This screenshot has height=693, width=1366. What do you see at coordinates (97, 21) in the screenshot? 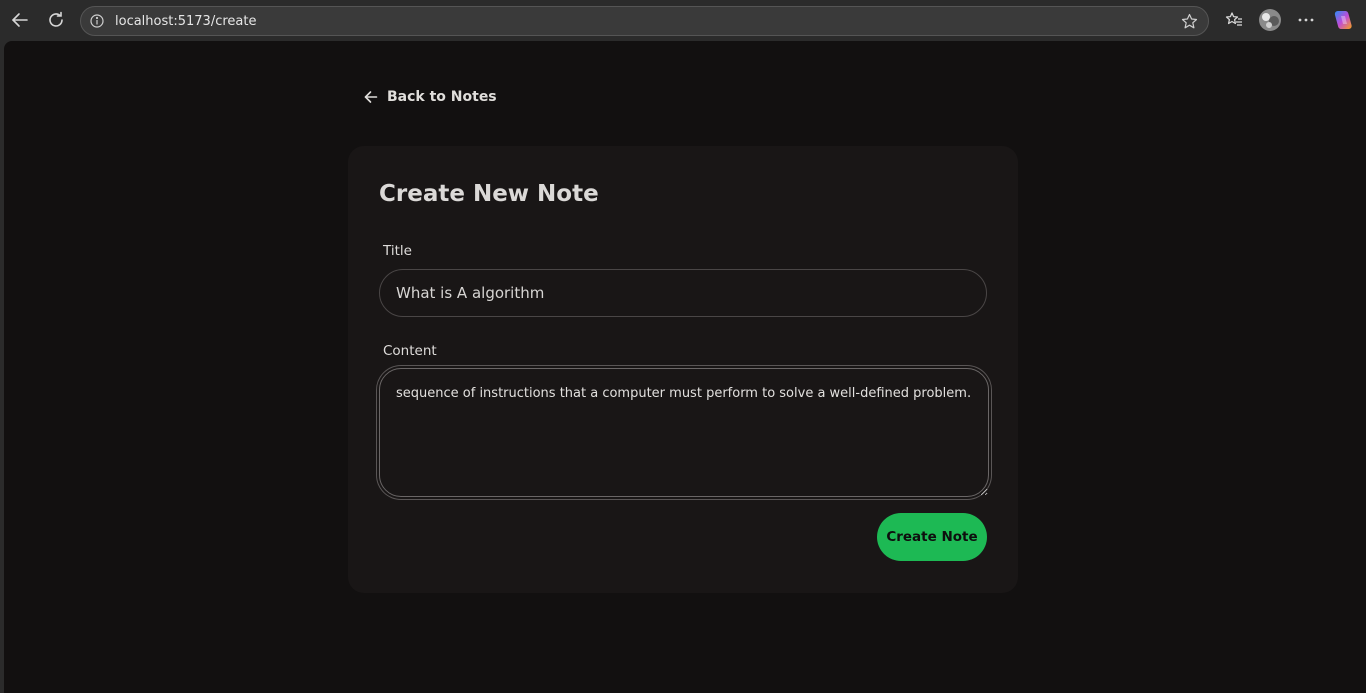
I see `info-icon` at bounding box center [97, 21].